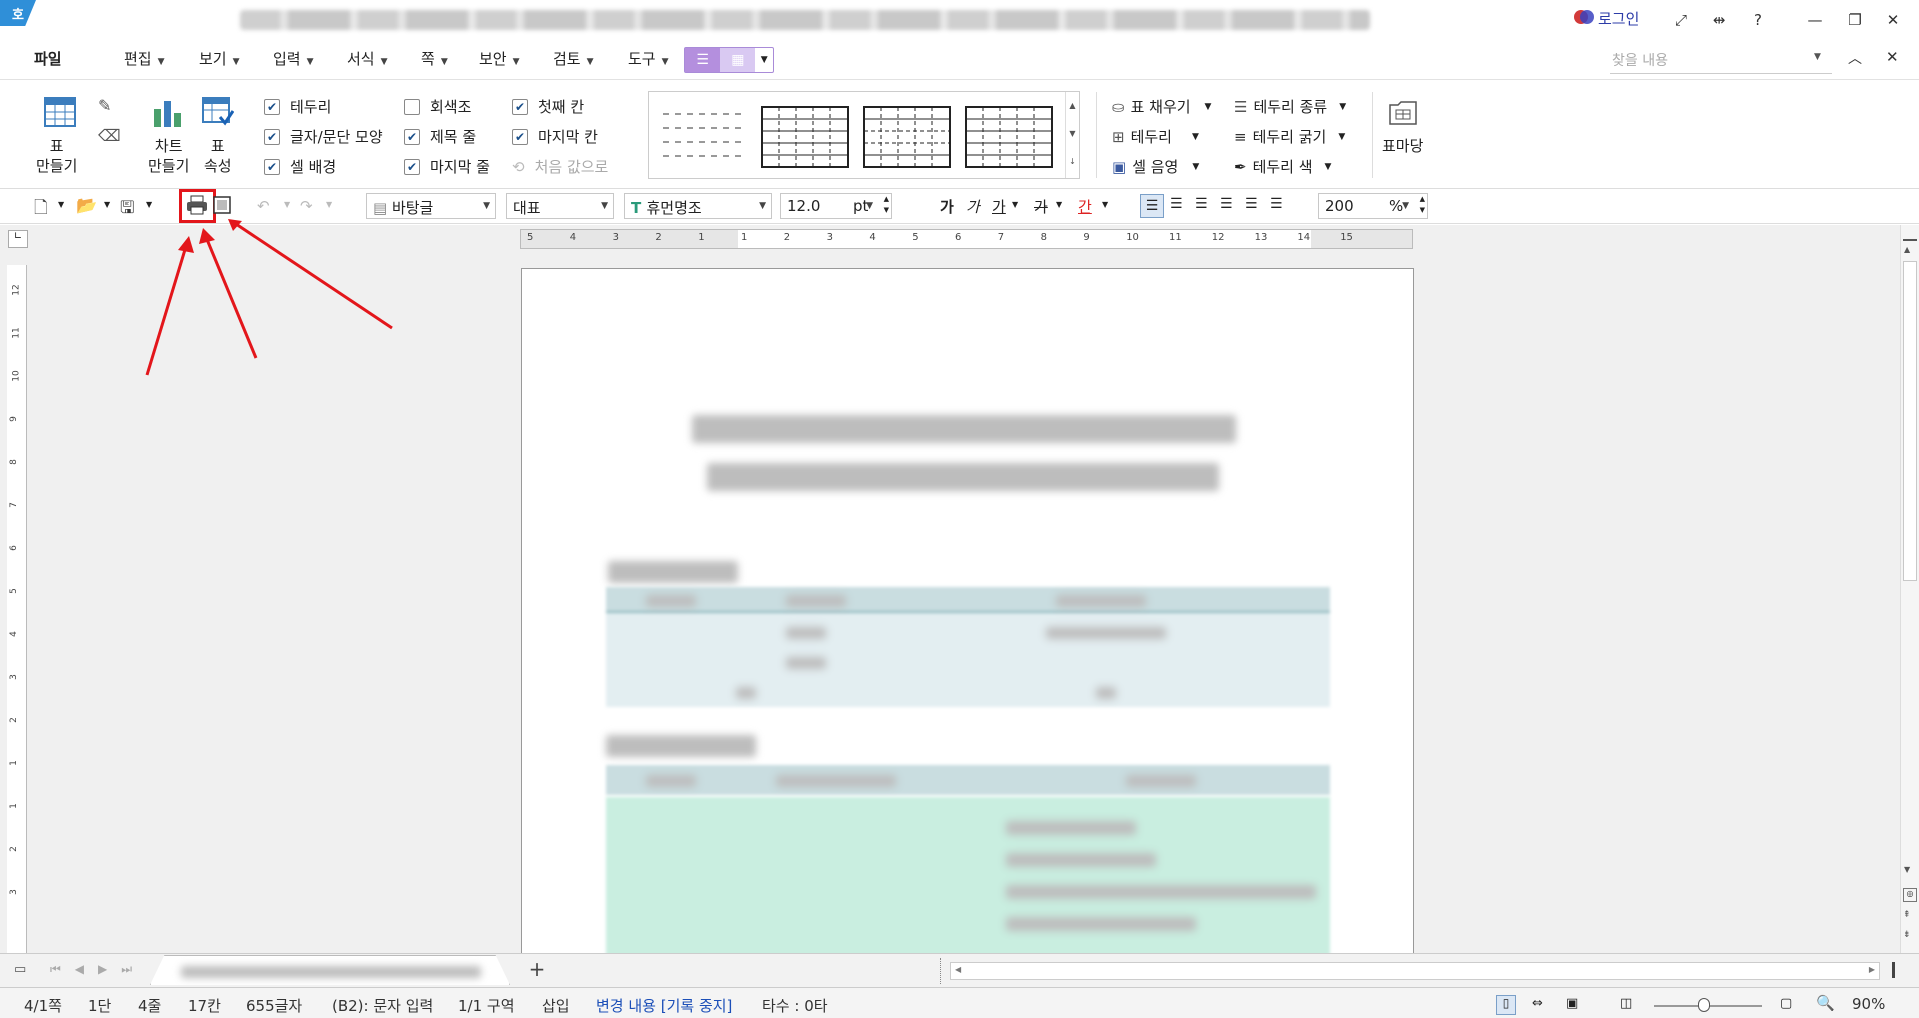  What do you see at coordinates (383, 1006) in the screenshot?
I see `status-mode: (B2): 문자 입력` at bounding box center [383, 1006].